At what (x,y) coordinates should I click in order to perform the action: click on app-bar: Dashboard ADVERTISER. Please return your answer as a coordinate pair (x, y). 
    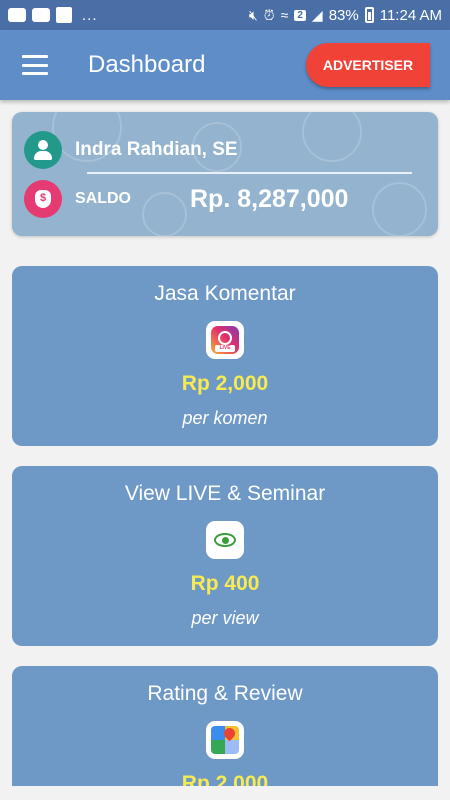
    Looking at the image, I should click on (225, 65).